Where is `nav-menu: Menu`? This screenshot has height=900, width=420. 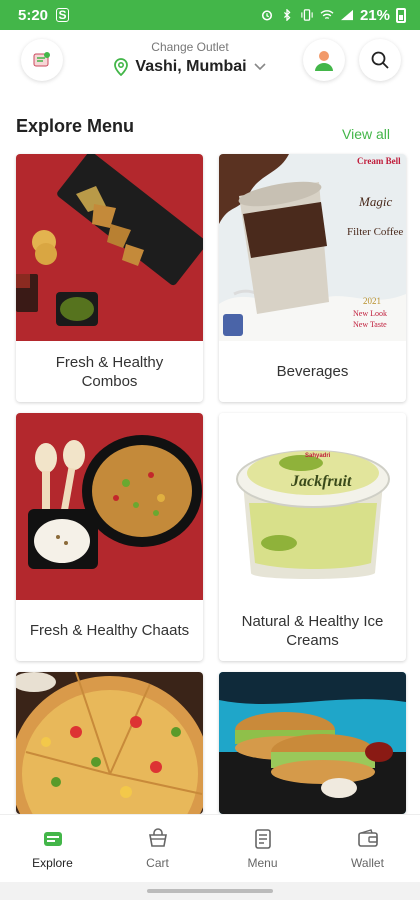
nav-menu: Menu is located at coordinates (262, 848).